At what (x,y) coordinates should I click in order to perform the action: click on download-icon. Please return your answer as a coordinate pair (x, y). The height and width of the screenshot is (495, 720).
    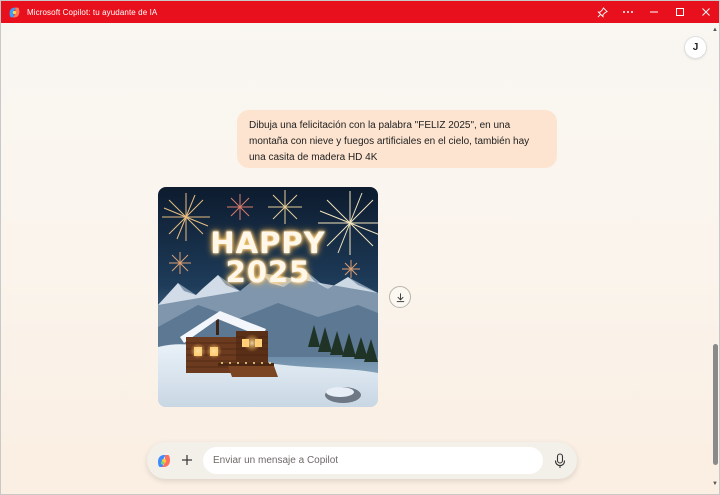
    Looking at the image, I should click on (400, 297).